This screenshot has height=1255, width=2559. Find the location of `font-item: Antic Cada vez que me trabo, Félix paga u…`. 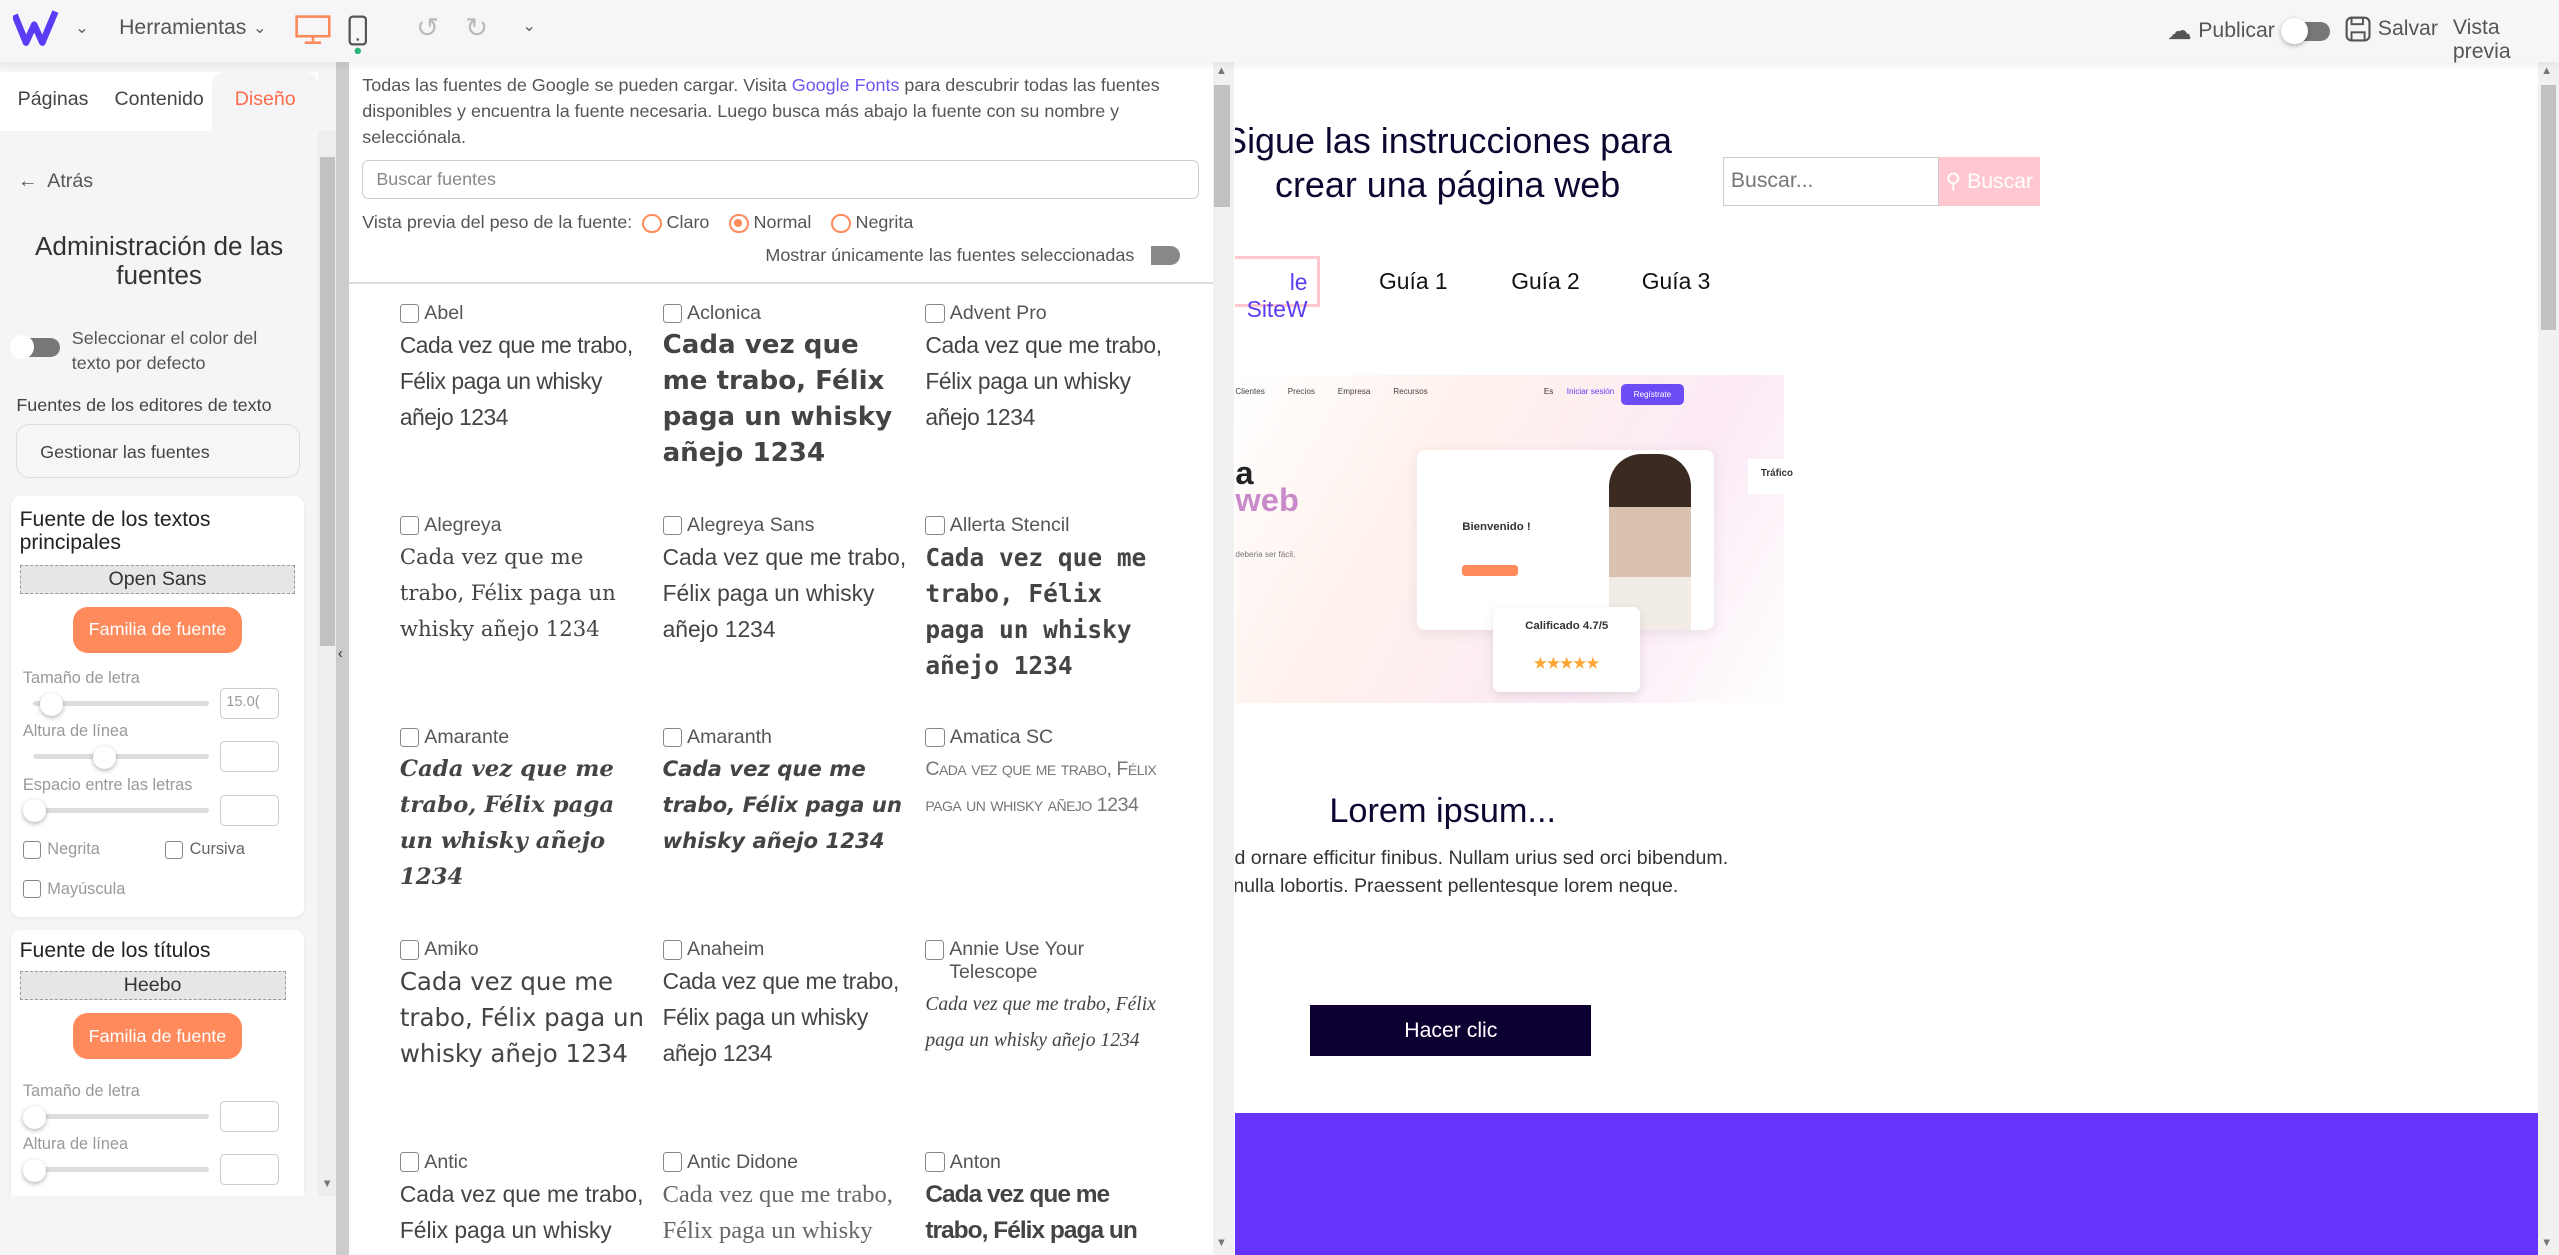

font-item: Antic Cada vez que me trabo, Félix paga u… is located at coordinates (522, 1203).